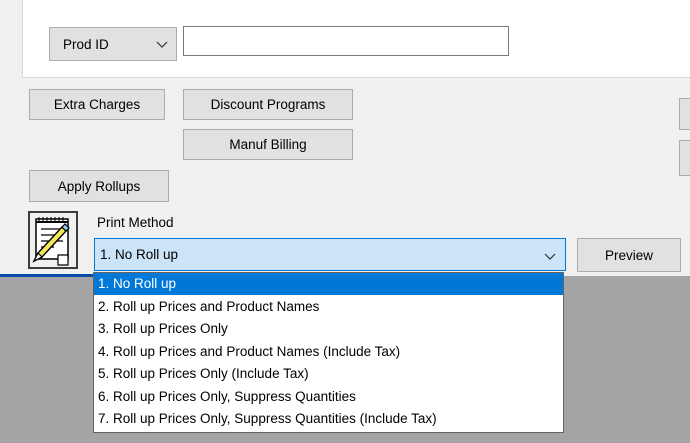 The height and width of the screenshot is (443, 690). Describe the element at coordinates (135, 222) in the screenshot. I see `print-method-label: Print Method` at that location.